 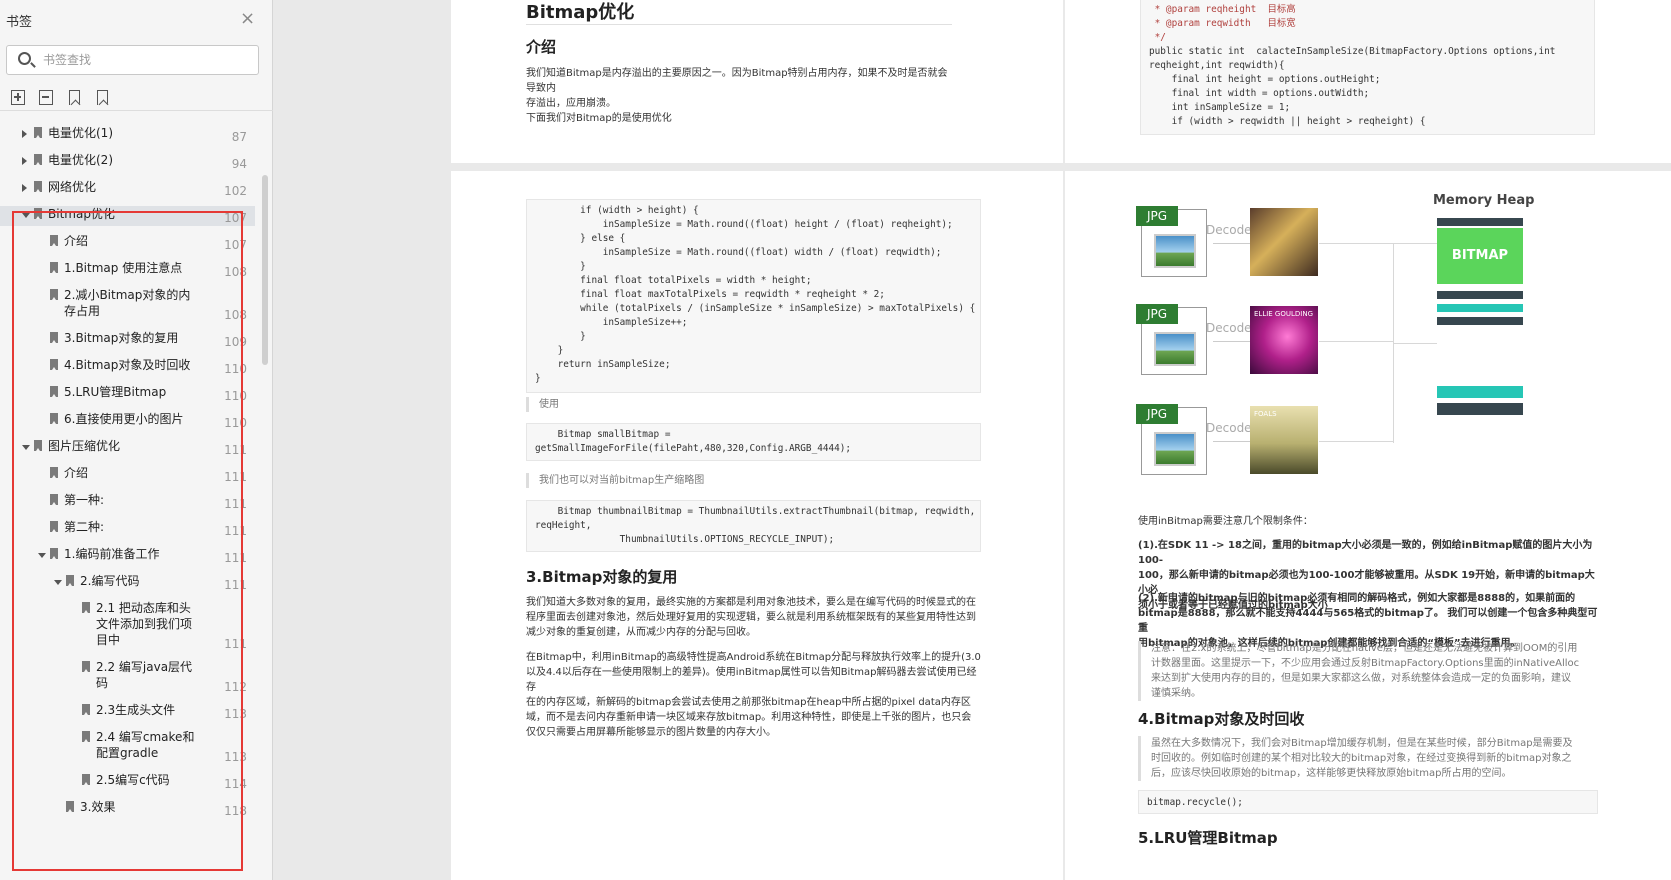 I want to click on code-block: bitmap.recycle();, so click(x=1368, y=802).